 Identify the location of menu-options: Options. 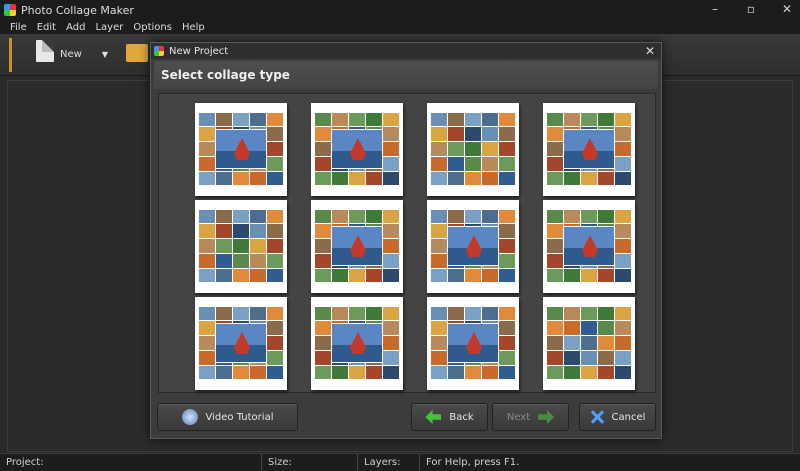
(152, 27).